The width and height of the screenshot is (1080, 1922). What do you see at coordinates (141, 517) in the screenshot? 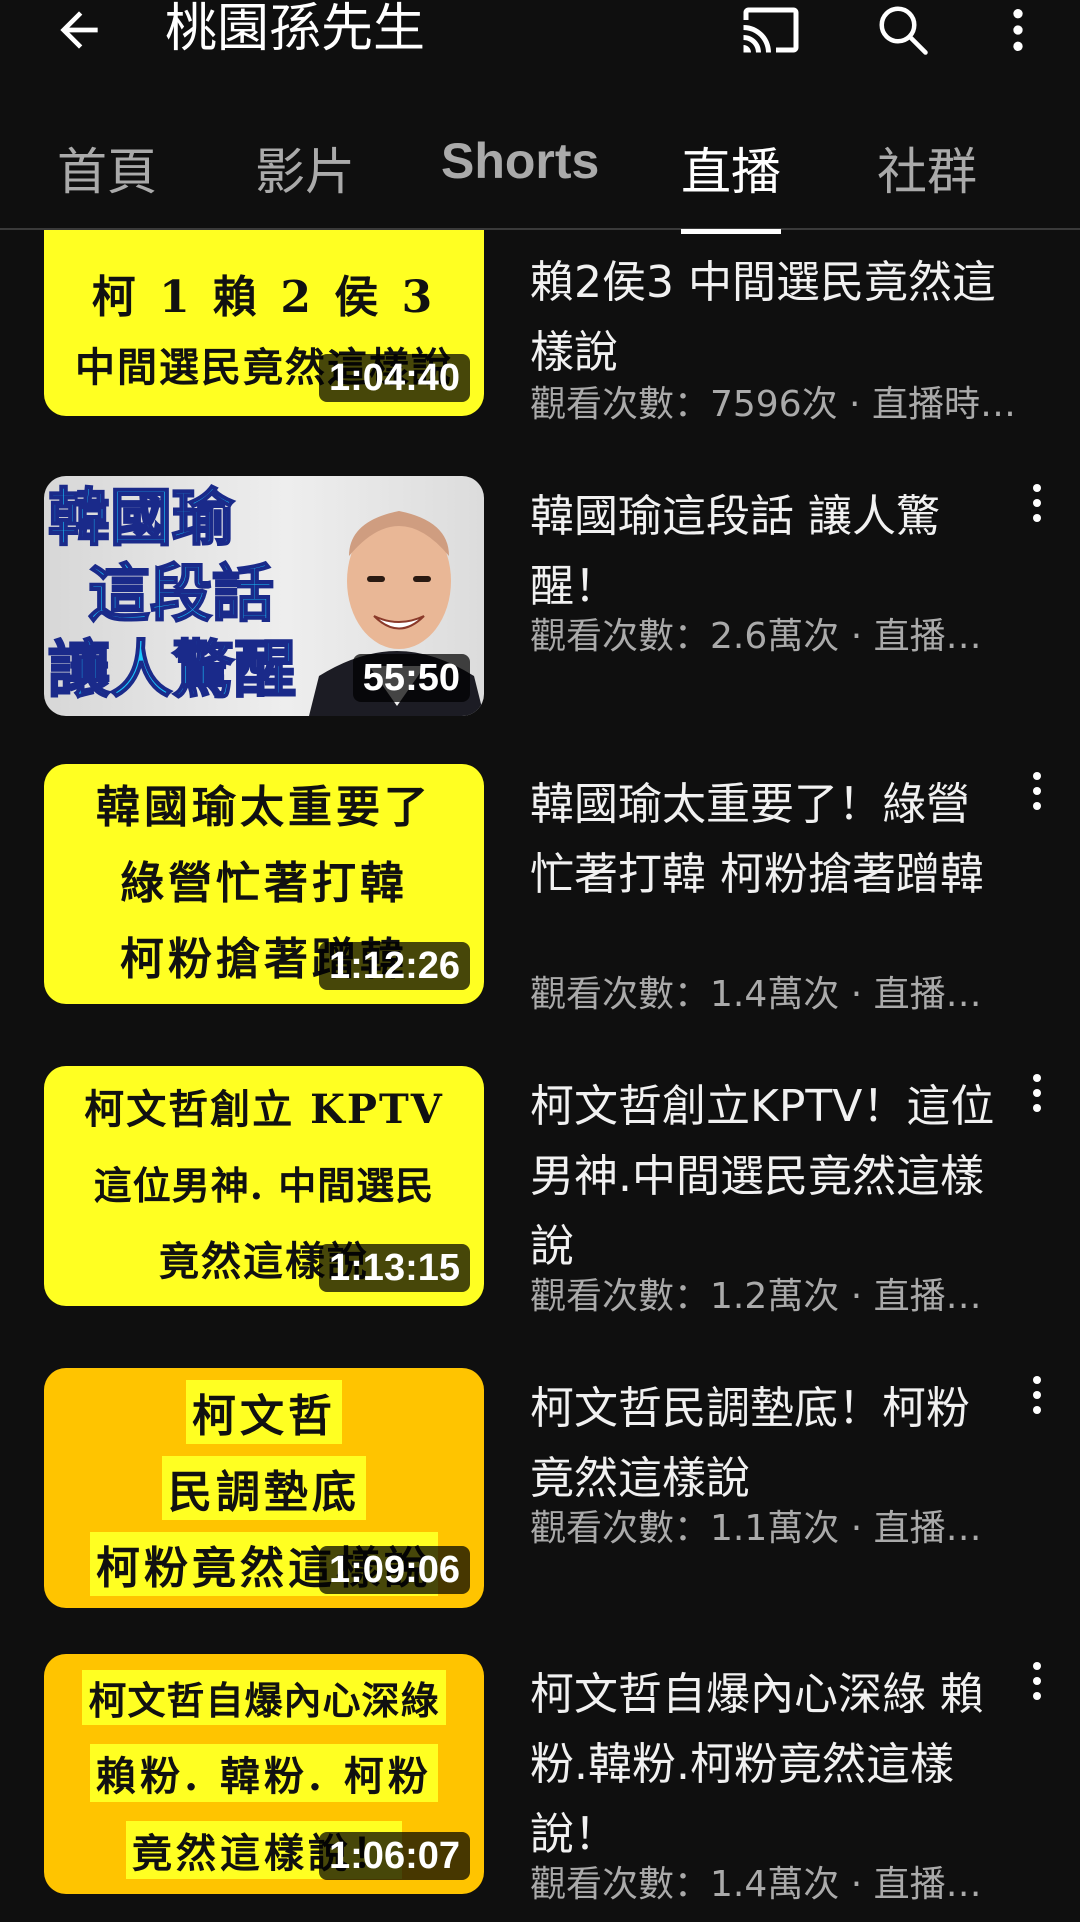
I see `thumbnail-text: 韓國瑜` at bounding box center [141, 517].